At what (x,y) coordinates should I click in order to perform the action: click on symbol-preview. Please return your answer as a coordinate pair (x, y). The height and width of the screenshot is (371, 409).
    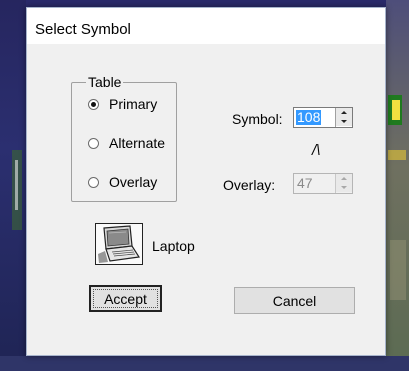
    Looking at the image, I should click on (119, 244).